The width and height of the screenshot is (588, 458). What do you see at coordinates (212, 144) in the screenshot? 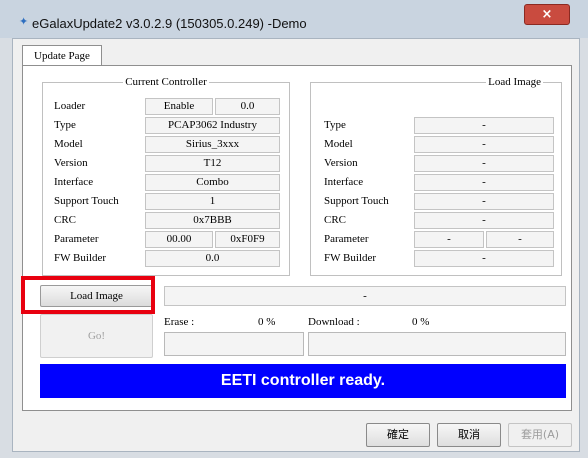
I see `model-value: Sirius_3xxx` at bounding box center [212, 144].